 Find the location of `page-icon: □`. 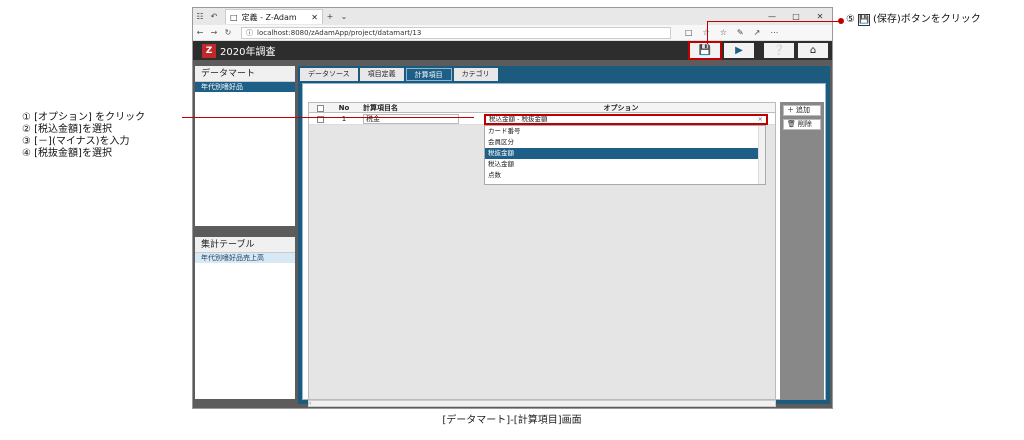

page-icon: □ is located at coordinates (234, 17).